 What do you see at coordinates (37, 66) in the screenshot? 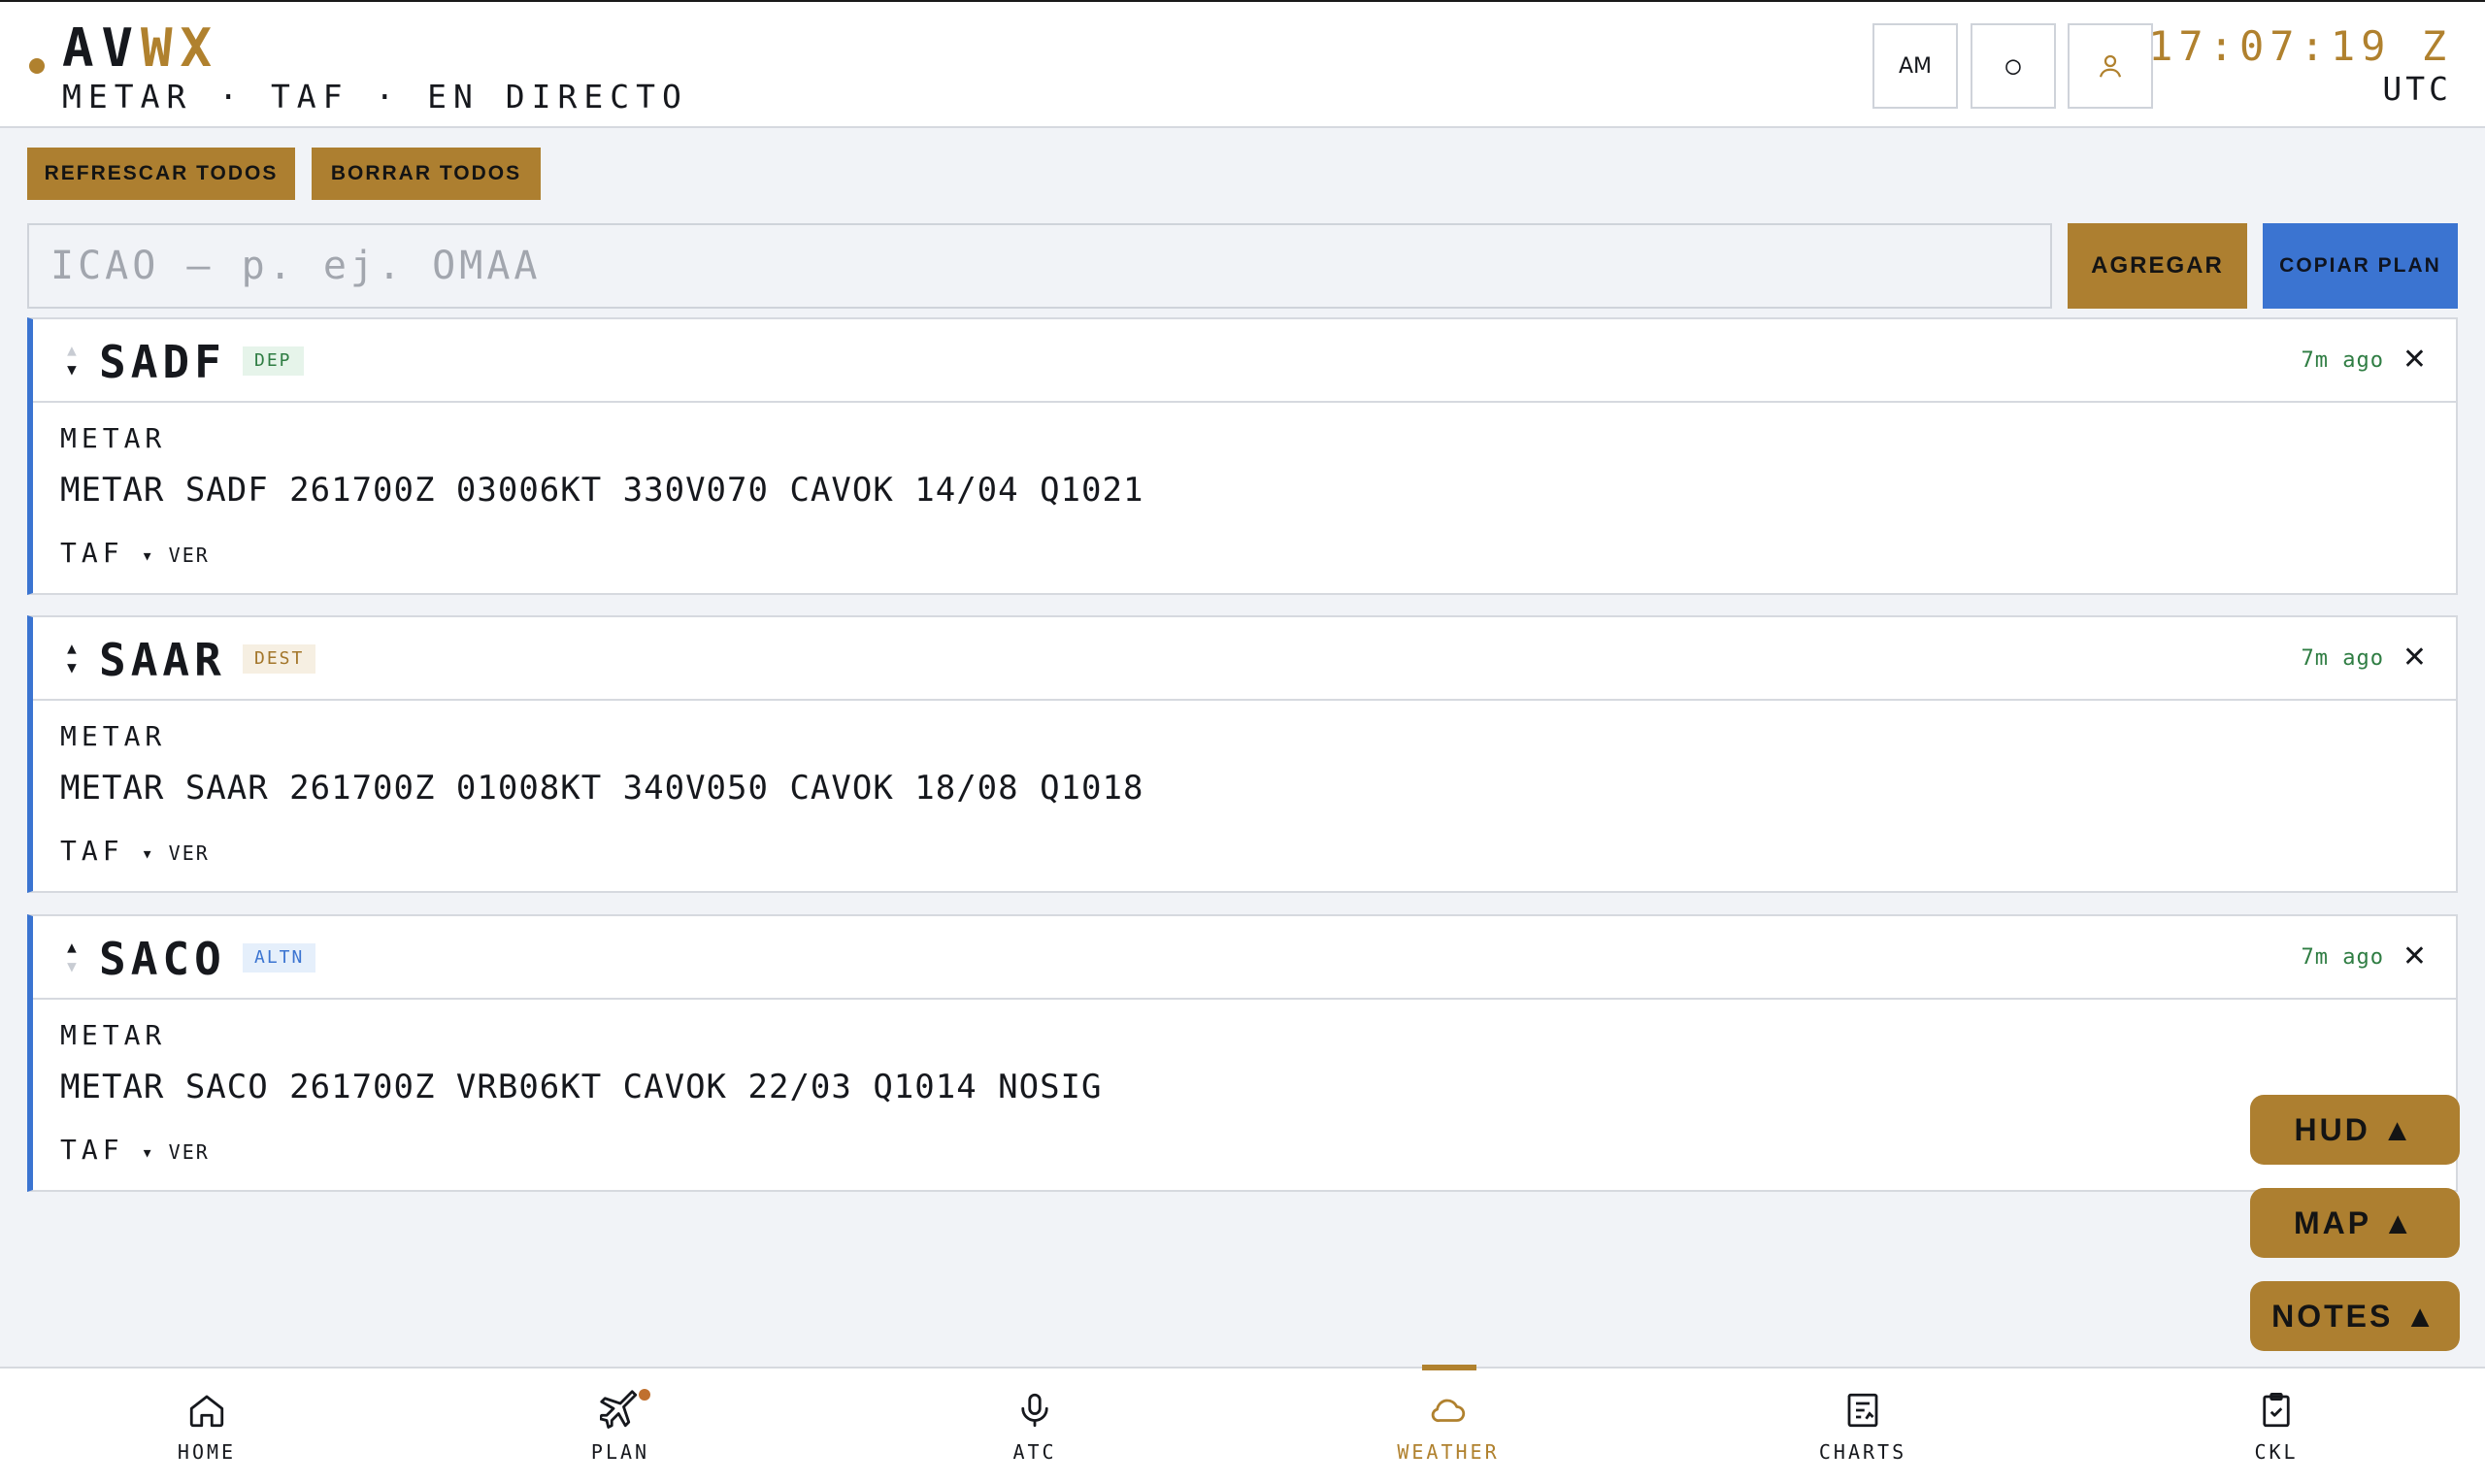
I see `status-dot` at bounding box center [37, 66].